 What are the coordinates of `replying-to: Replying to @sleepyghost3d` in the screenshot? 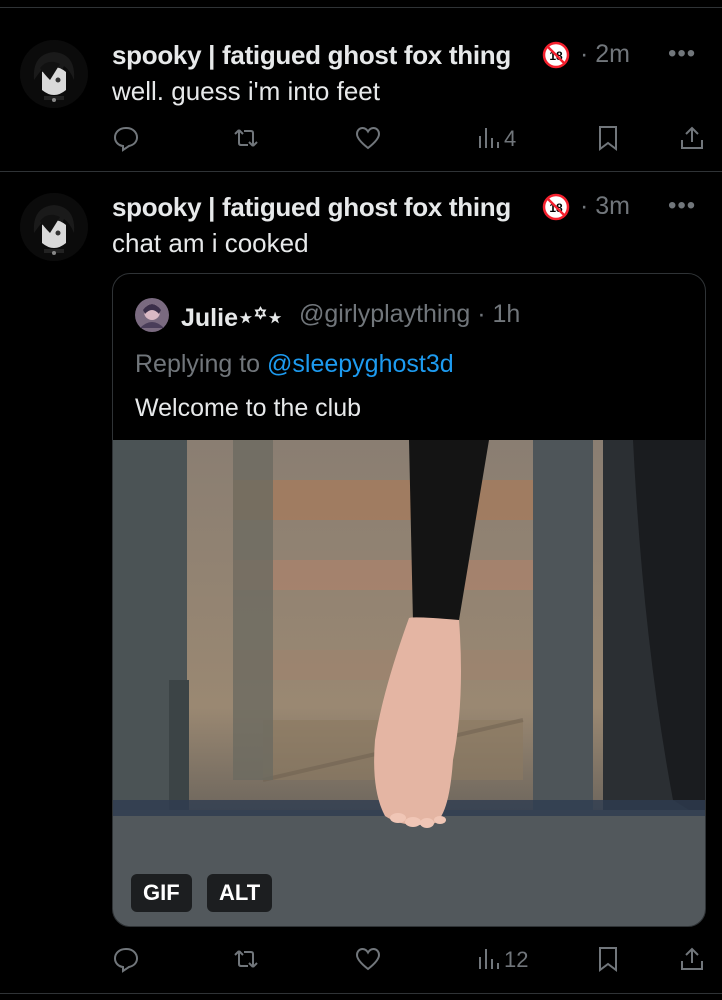 It's located at (294, 364).